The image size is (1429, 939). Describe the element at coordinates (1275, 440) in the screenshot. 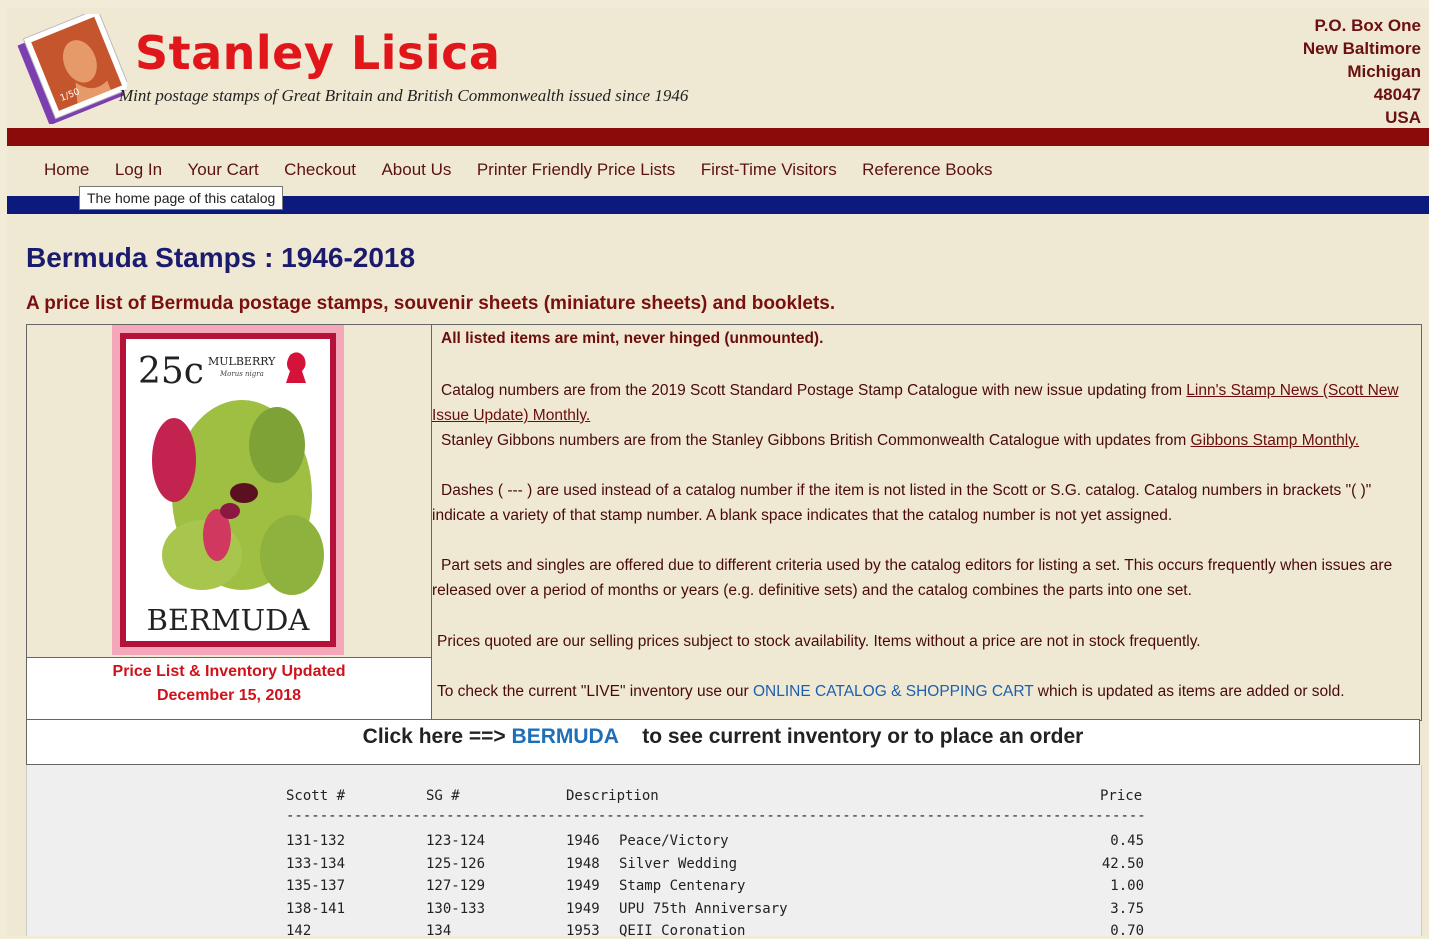

I see `gibbons-stamp-monthly-link: Gibbons Stamp Monthly.` at that location.